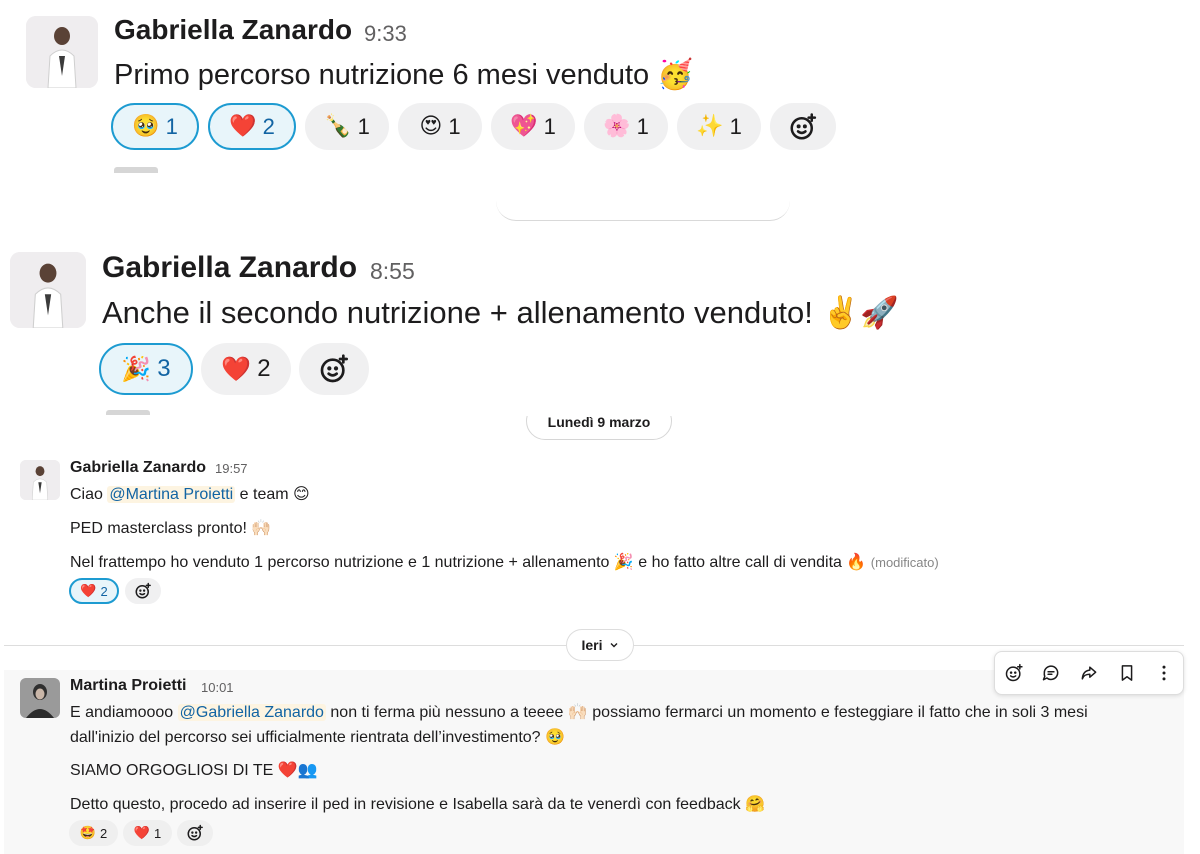  I want to click on mention-link: @Gabriella Zanardo, so click(251, 712).